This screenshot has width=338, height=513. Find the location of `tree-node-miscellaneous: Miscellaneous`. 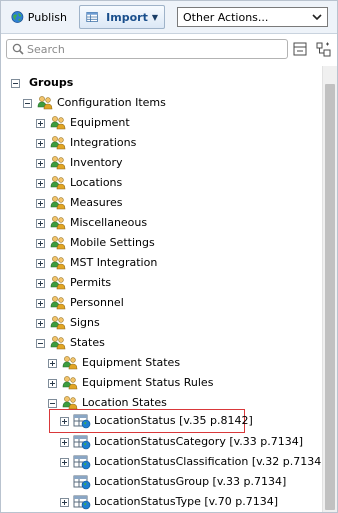

tree-node-miscellaneous: Miscellaneous is located at coordinates (91, 223).